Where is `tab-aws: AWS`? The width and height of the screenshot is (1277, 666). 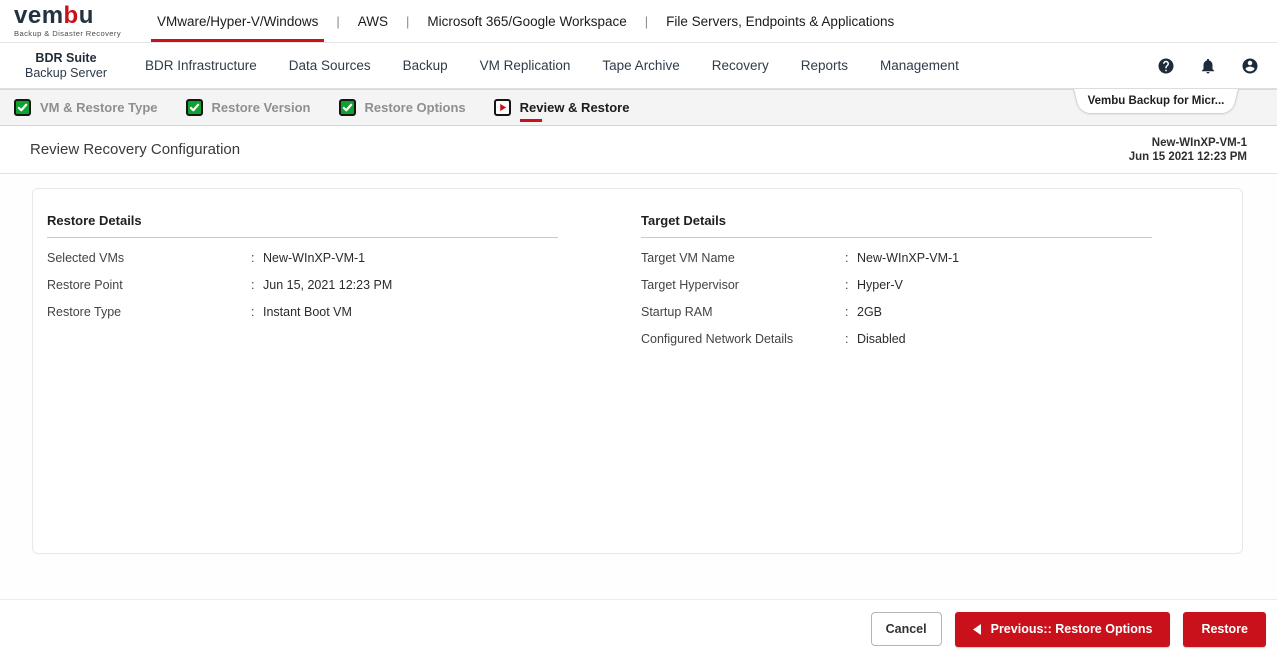 tab-aws: AWS is located at coordinates (373, 21).